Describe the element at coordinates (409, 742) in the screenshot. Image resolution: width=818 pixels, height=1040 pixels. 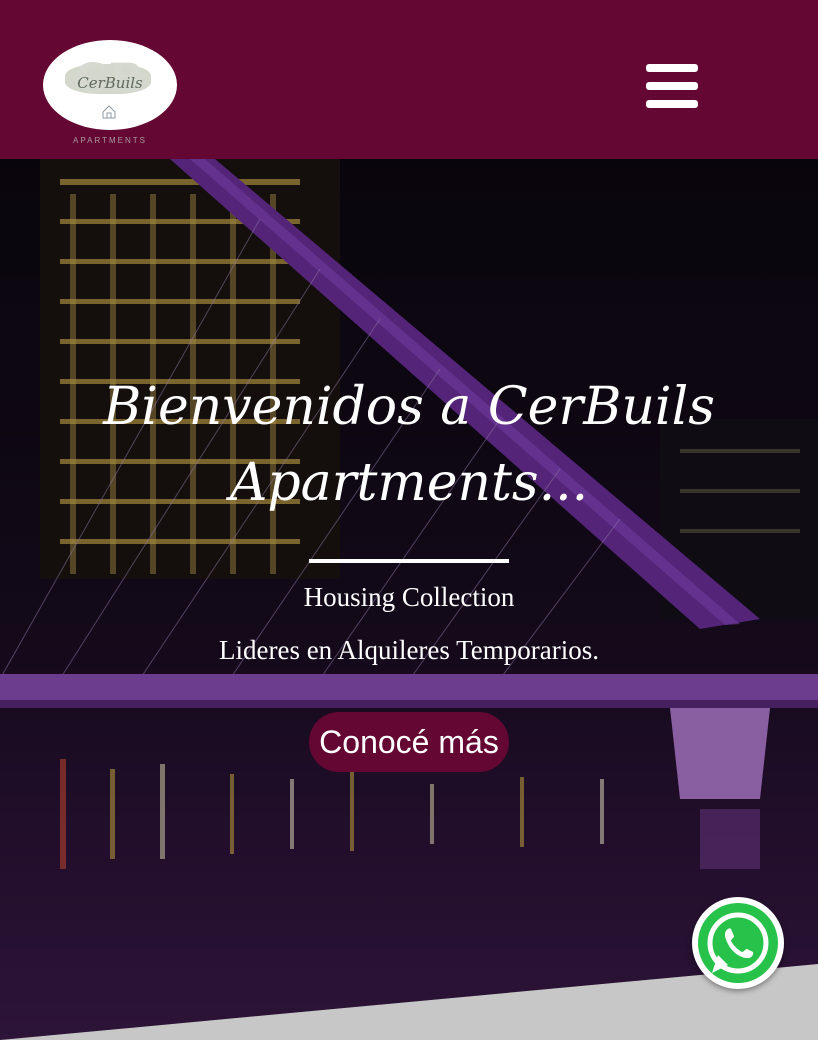
I see `learn-more-button: Conocé más` at that location.